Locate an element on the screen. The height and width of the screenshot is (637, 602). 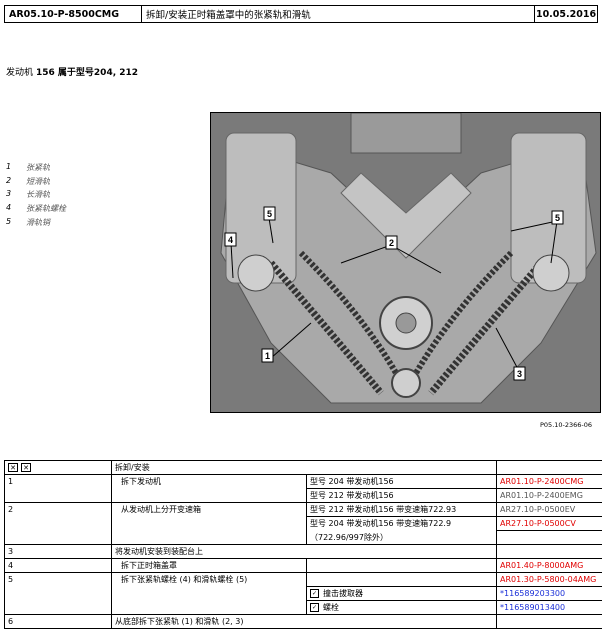
step-text: 将发动机安装到装配台上 is located at coordinates (304, 551).